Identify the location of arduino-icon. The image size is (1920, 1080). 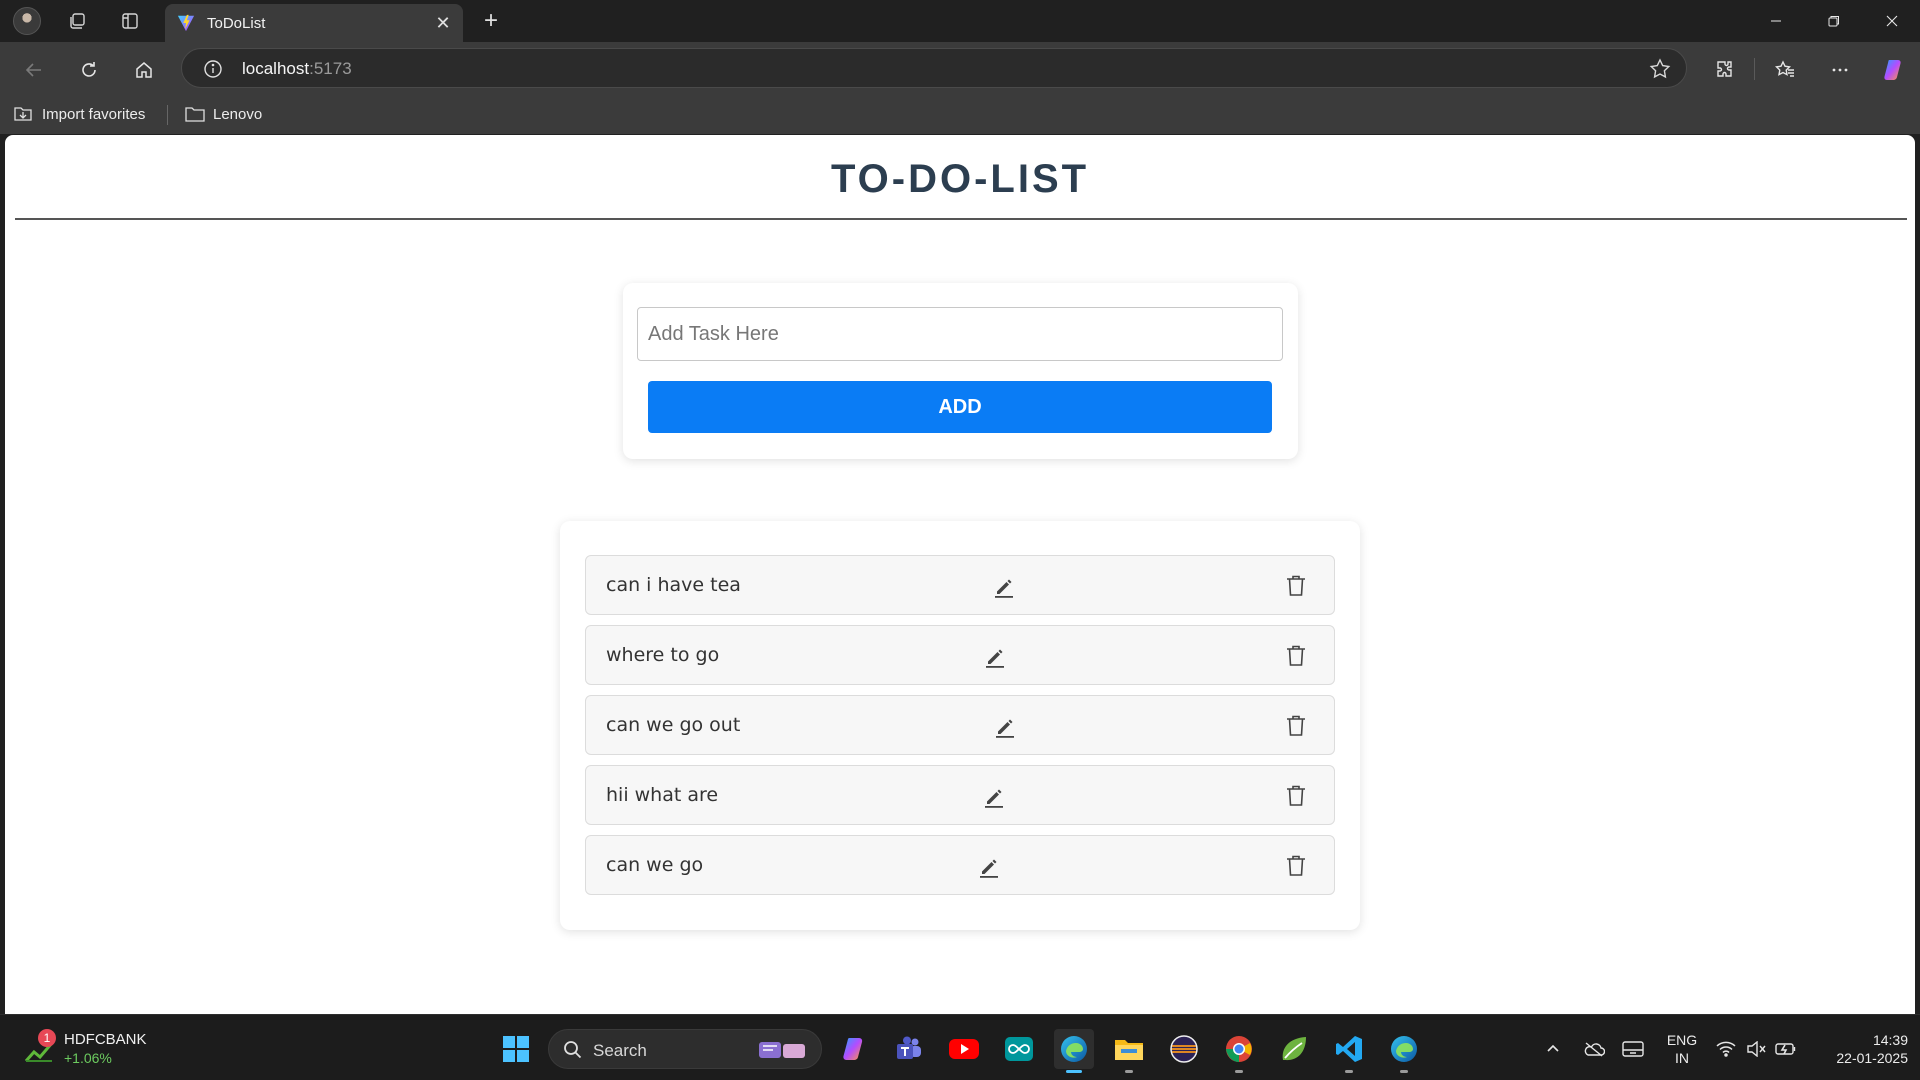
(1019, 1049).